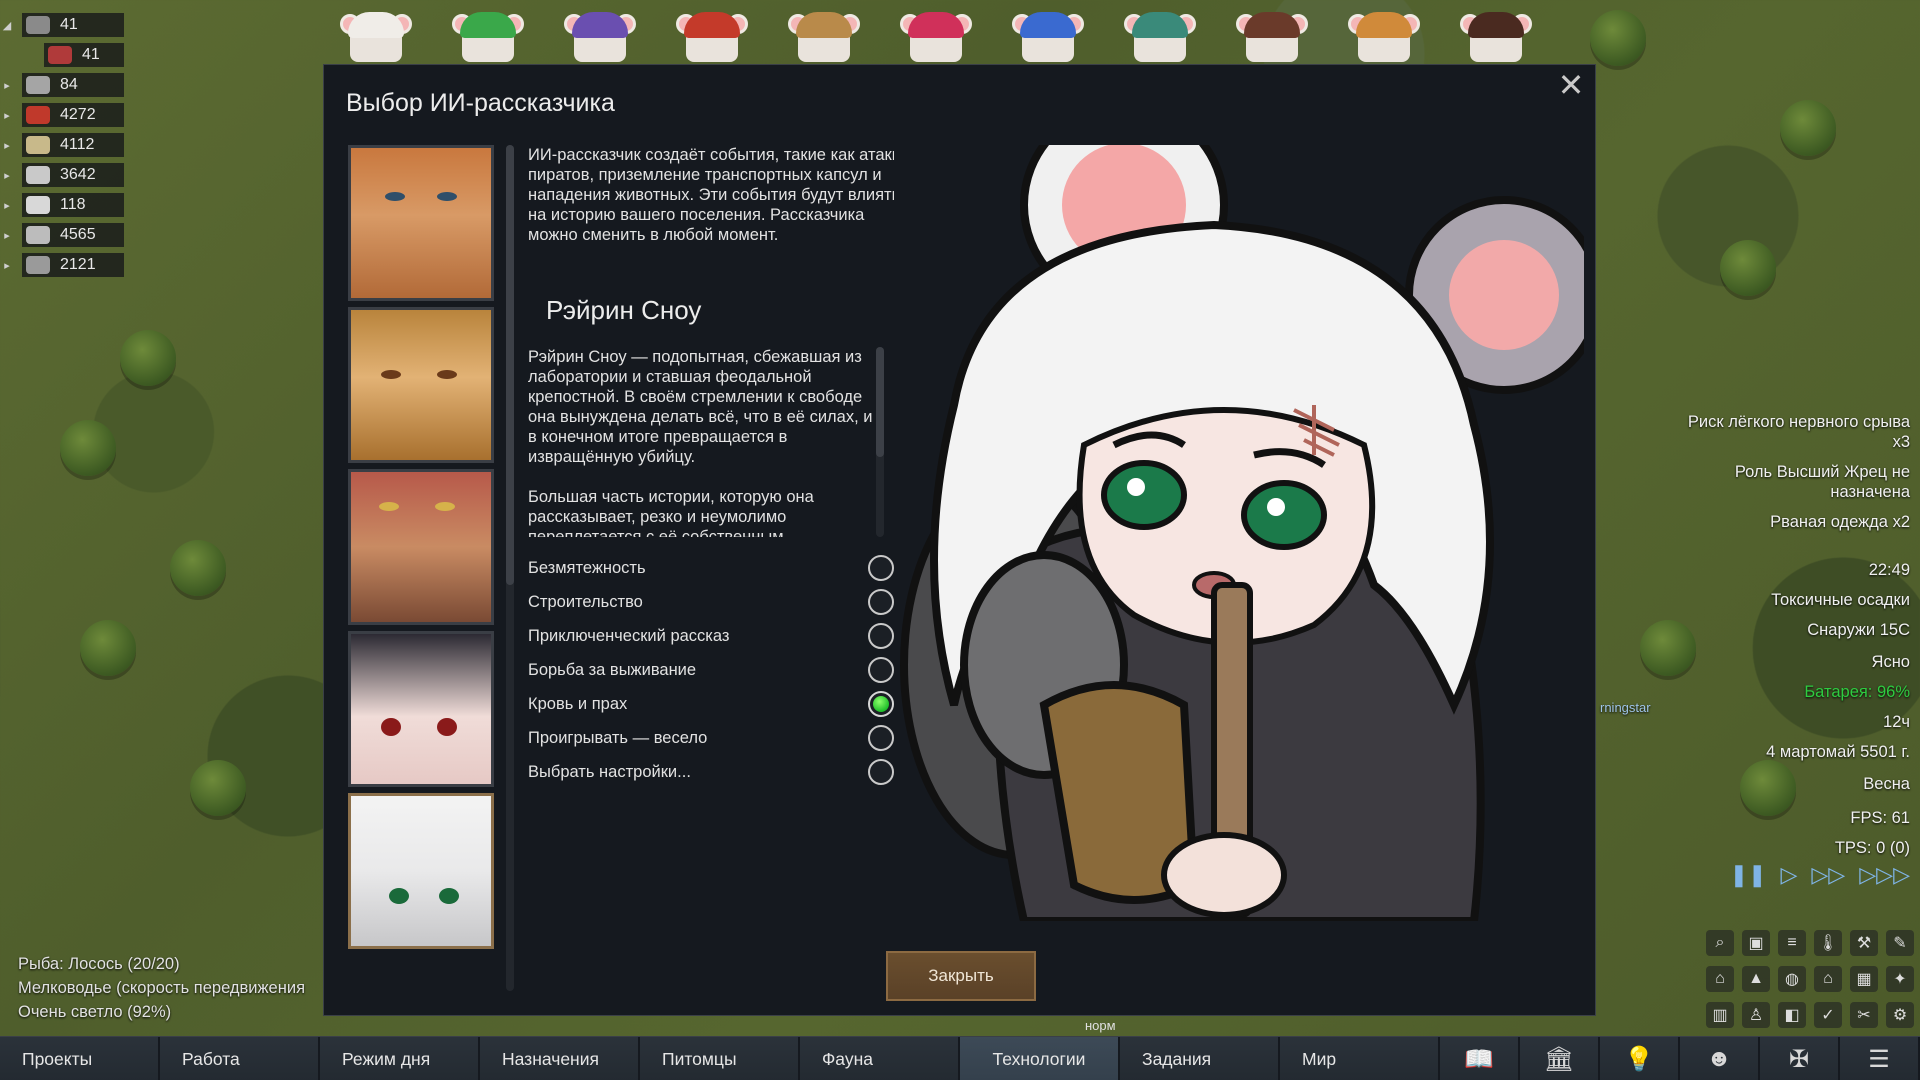  Describe the element at coordinates (1900, 979) in the screenshot. I see `beauty-icon: ✦` at that location.